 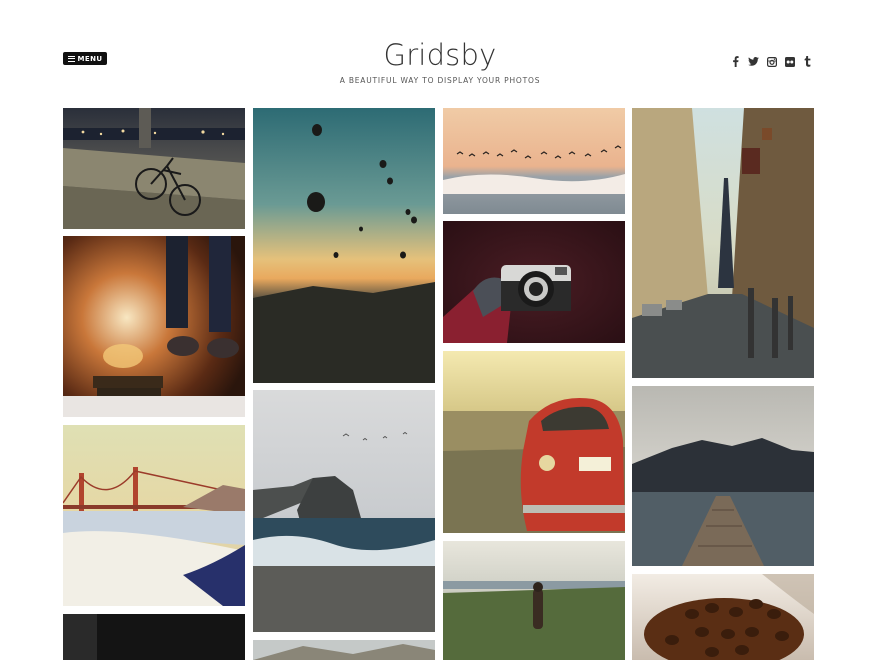 What do you see at coordinates (534, 600) in the screenshot?
I see `field-person-photo` at bounding box center [534, 600].